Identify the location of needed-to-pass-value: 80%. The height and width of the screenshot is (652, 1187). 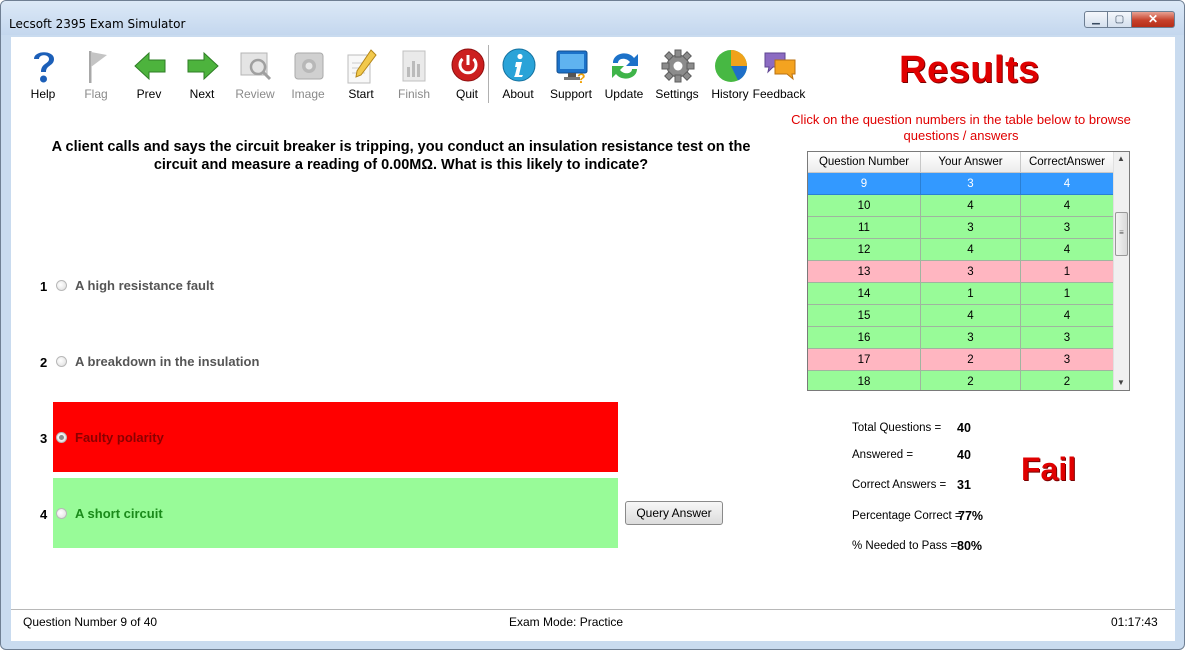
(970, 546).